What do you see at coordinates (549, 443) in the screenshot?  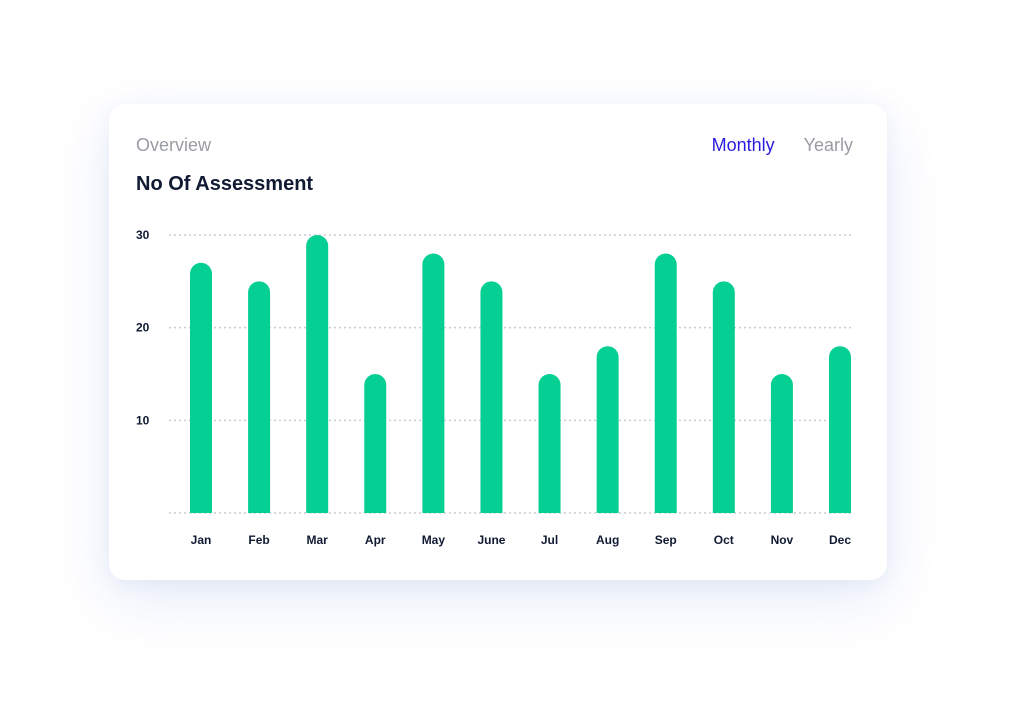 I see `bar-jul` at bounding box center [549, 443].